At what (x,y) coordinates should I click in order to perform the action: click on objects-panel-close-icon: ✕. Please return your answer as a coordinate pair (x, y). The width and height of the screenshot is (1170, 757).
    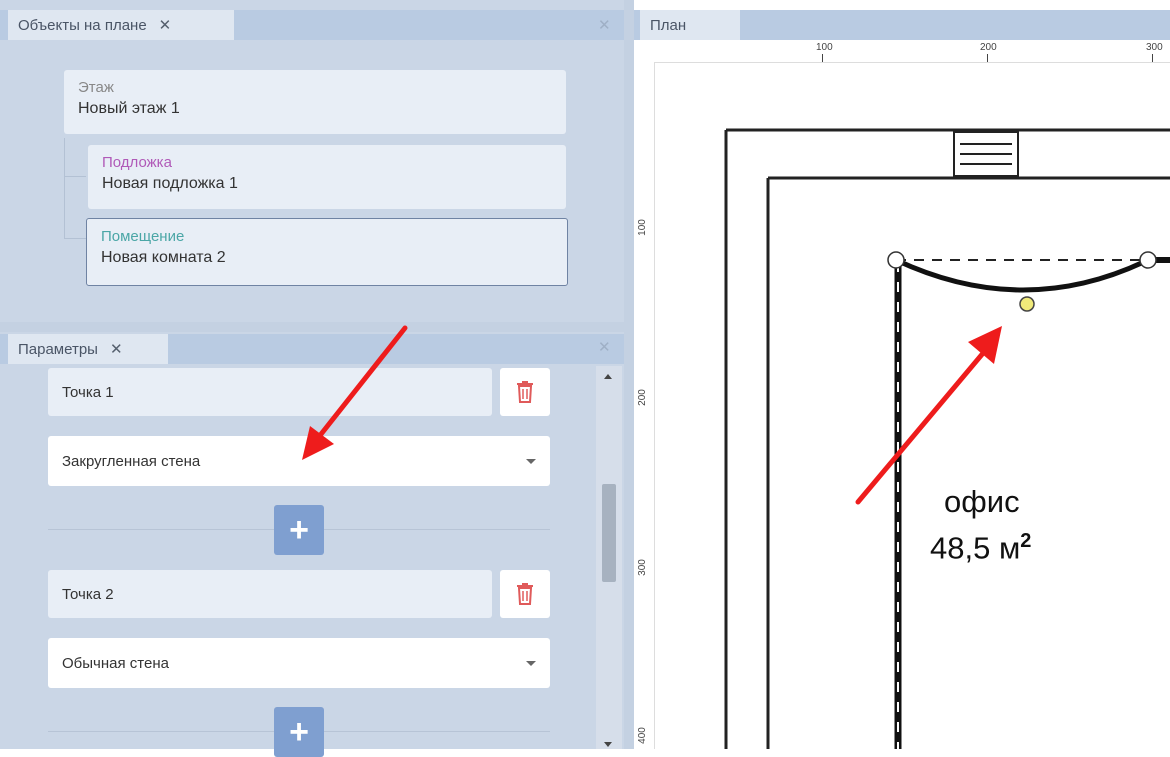
    Looking at the image, I should click on (604, 25).